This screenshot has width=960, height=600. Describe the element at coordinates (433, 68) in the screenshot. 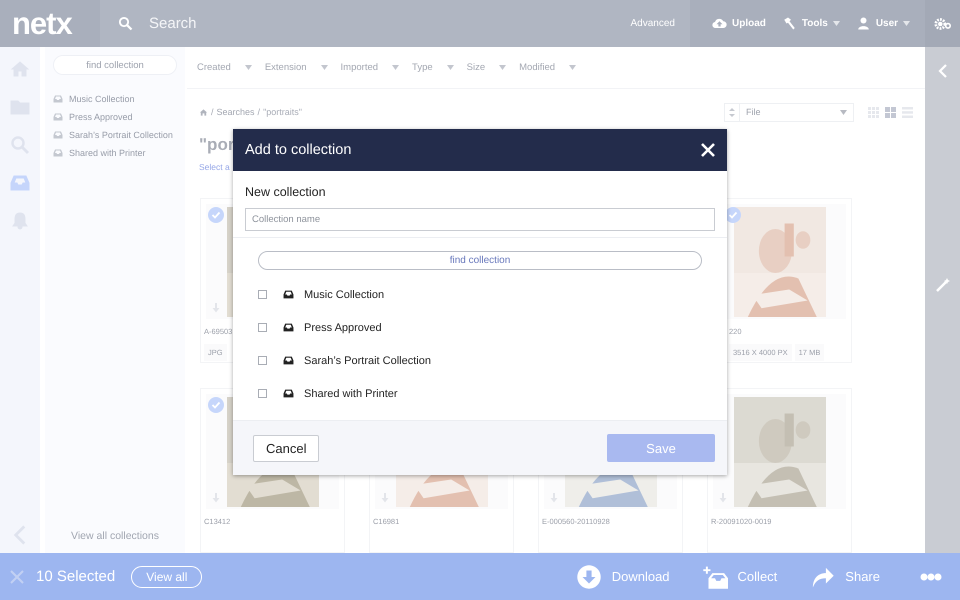

I see `filter-dropdown: Type` at that location.